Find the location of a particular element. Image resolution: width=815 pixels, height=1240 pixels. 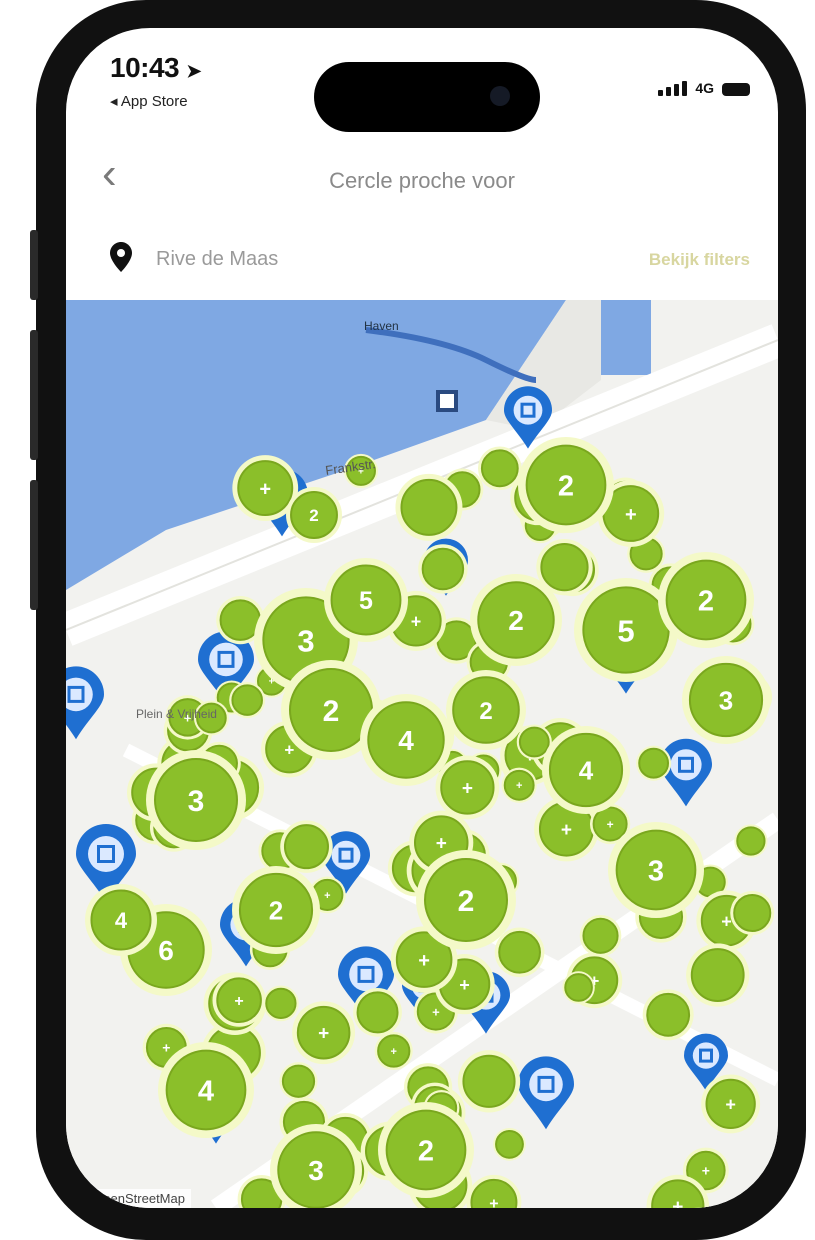

battery-icon is located at coordinates (736, 89).